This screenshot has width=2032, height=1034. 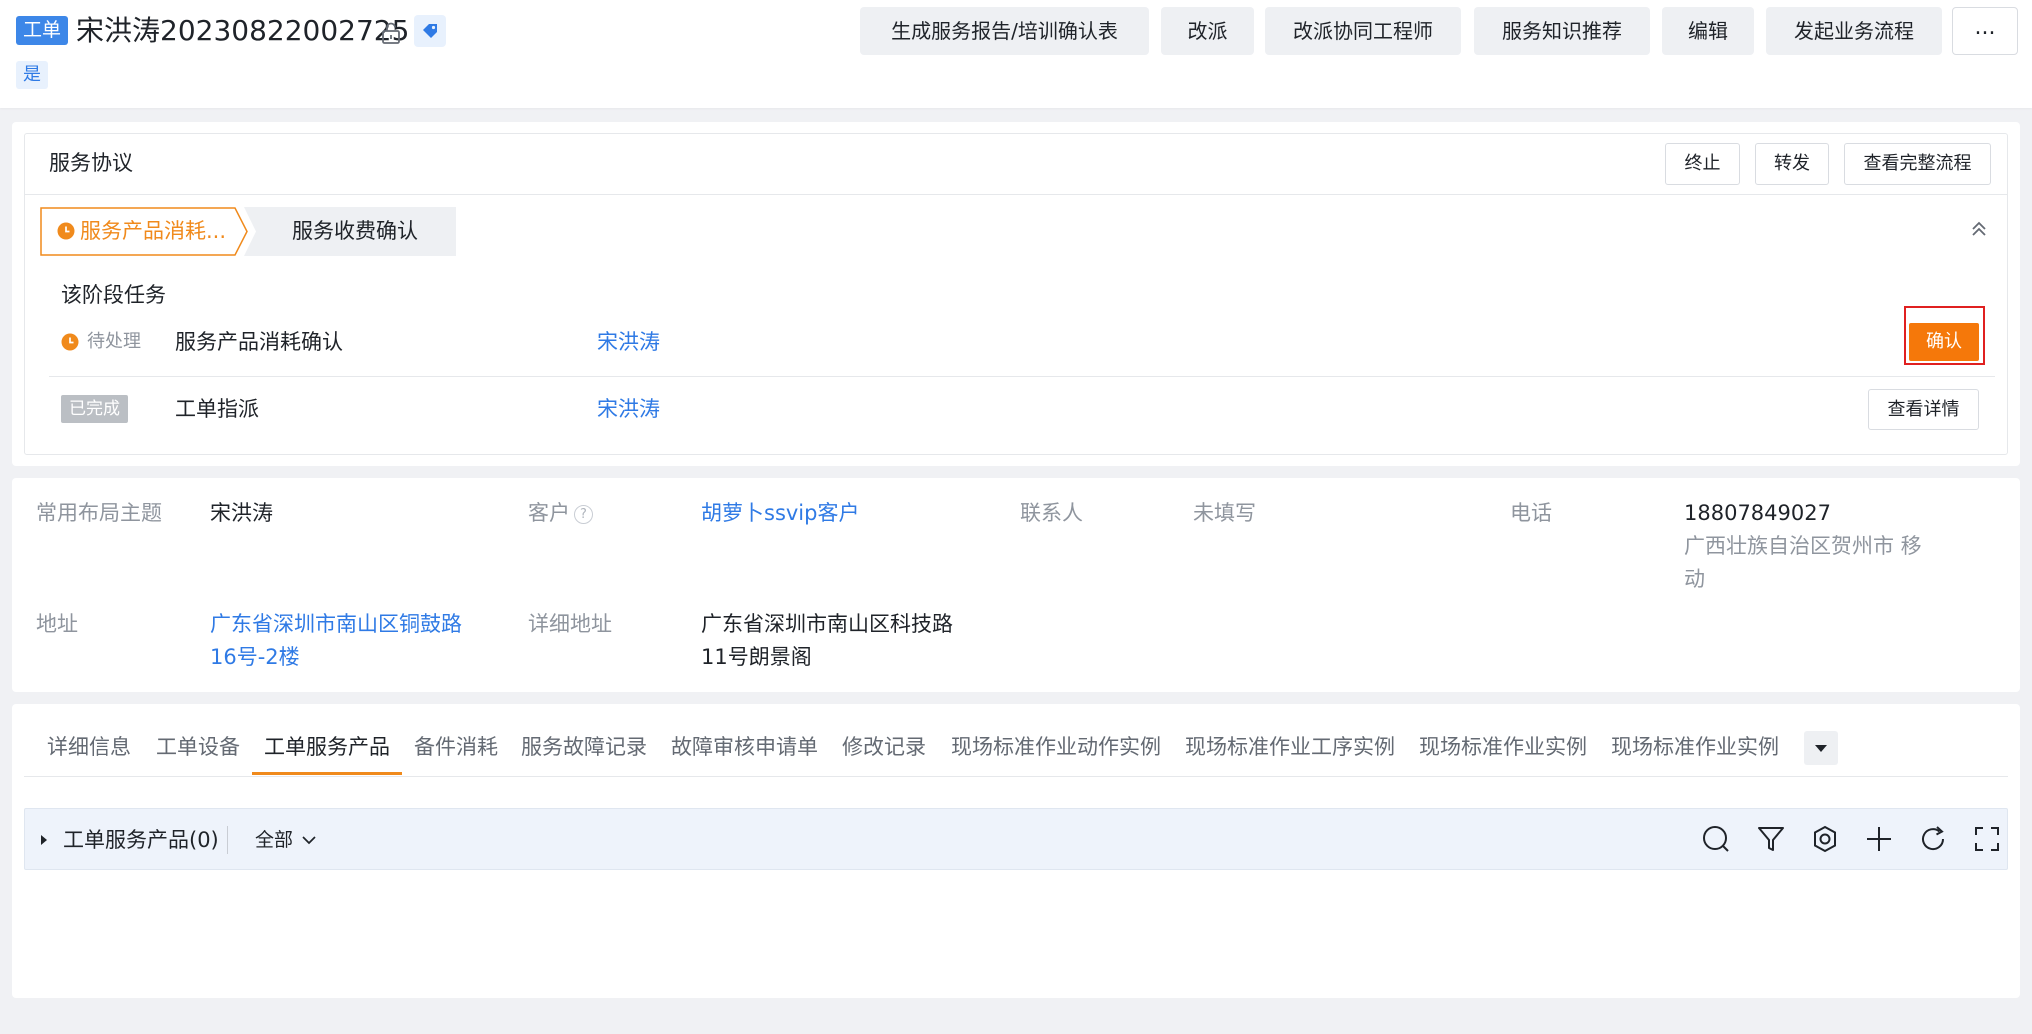 What do you see at coordinates (91, 163) in the screenshot?
I see `agreement-title: 服务协议` at bounding box center [91, 163].